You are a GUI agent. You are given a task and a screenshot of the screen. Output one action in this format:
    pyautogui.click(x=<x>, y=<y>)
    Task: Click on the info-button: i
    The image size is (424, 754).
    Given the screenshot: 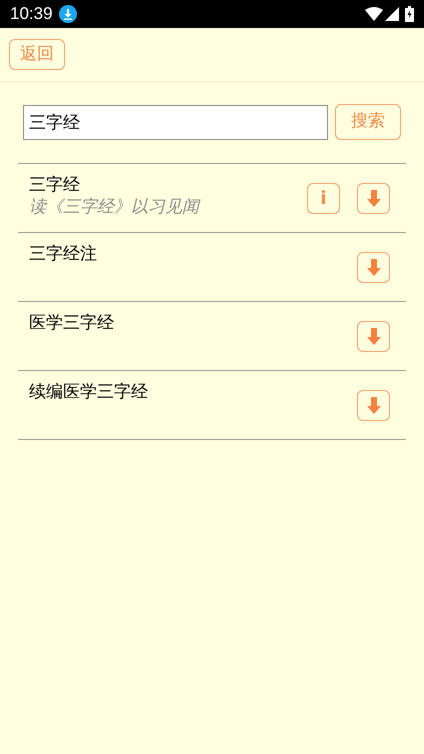 What is the action you would take?
    pyautogui.click(x=323, y=198)
    